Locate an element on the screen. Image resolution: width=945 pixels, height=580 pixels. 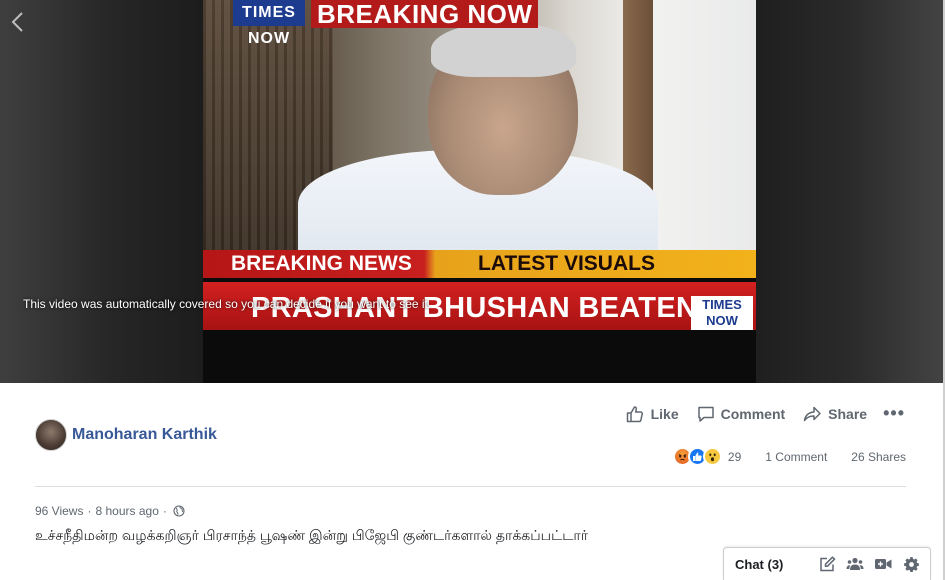
wow-reaction-icon is located at coordinates (712, 456).